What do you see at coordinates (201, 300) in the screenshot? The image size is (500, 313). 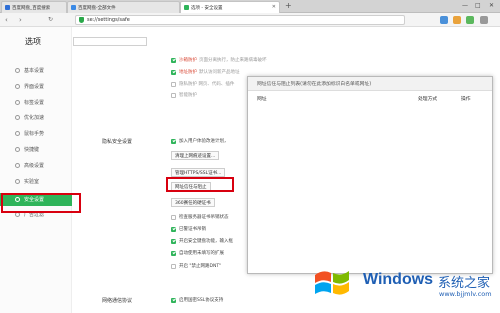 I see `option-label: 启用国密SSL协议支持` at bounding box center [201, 300].